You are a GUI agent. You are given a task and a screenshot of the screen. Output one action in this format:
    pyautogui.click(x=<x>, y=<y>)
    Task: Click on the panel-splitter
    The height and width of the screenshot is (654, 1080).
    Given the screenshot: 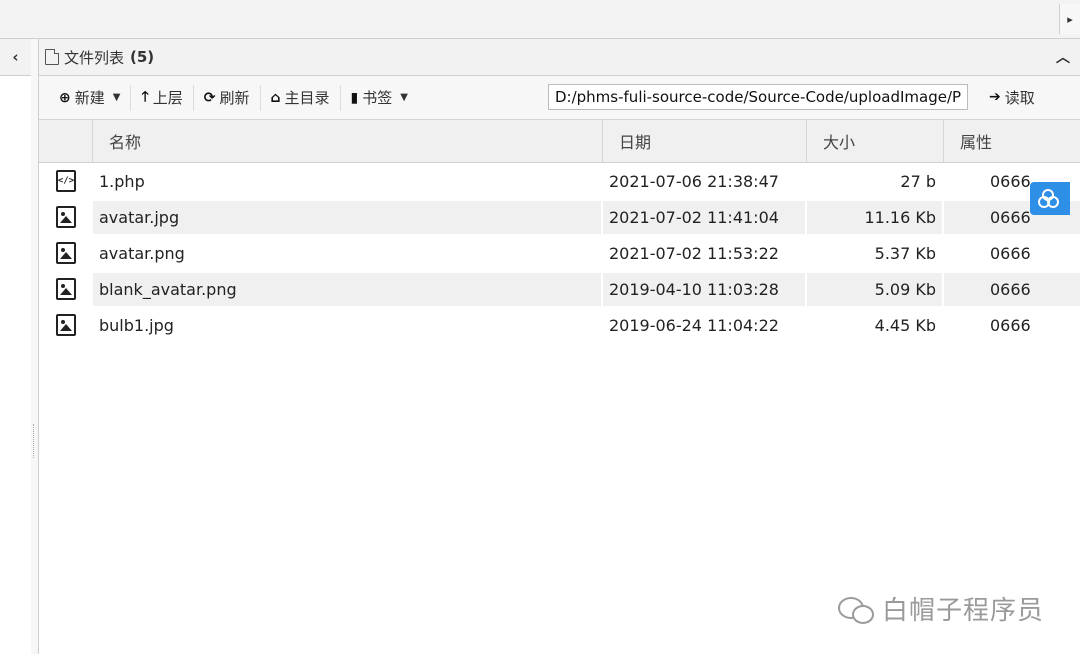 What is the action you would take?
    pyautogui.click(x=35, y=346)
    